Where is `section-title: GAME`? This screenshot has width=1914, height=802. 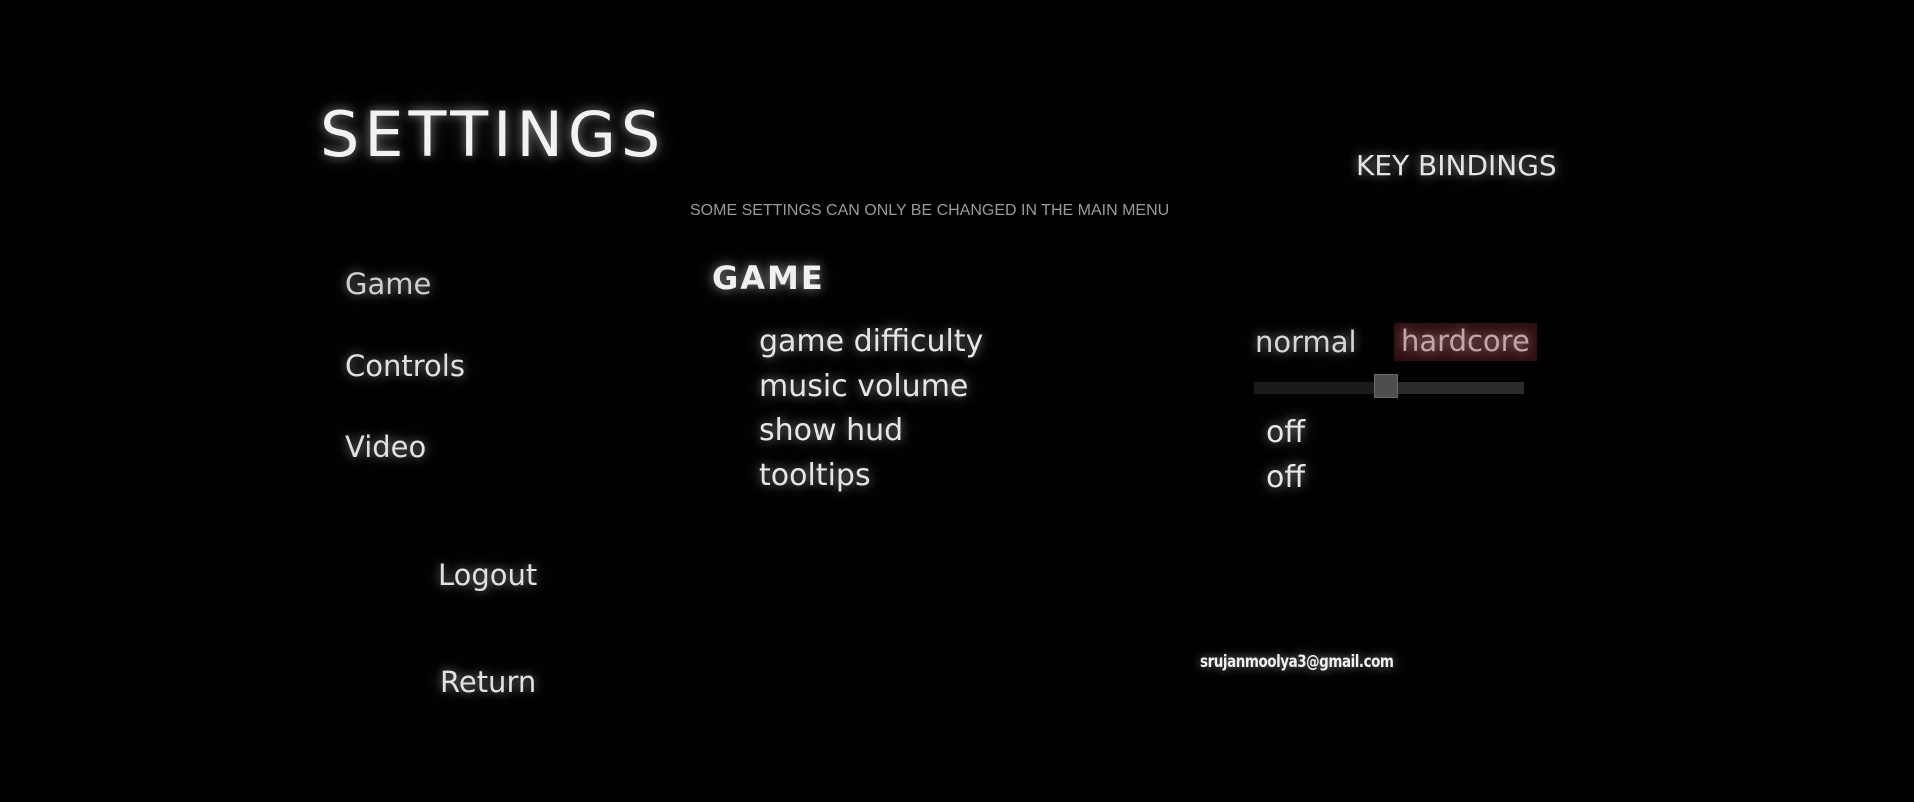 section-title: GAME is located at coordinates (768, 278).